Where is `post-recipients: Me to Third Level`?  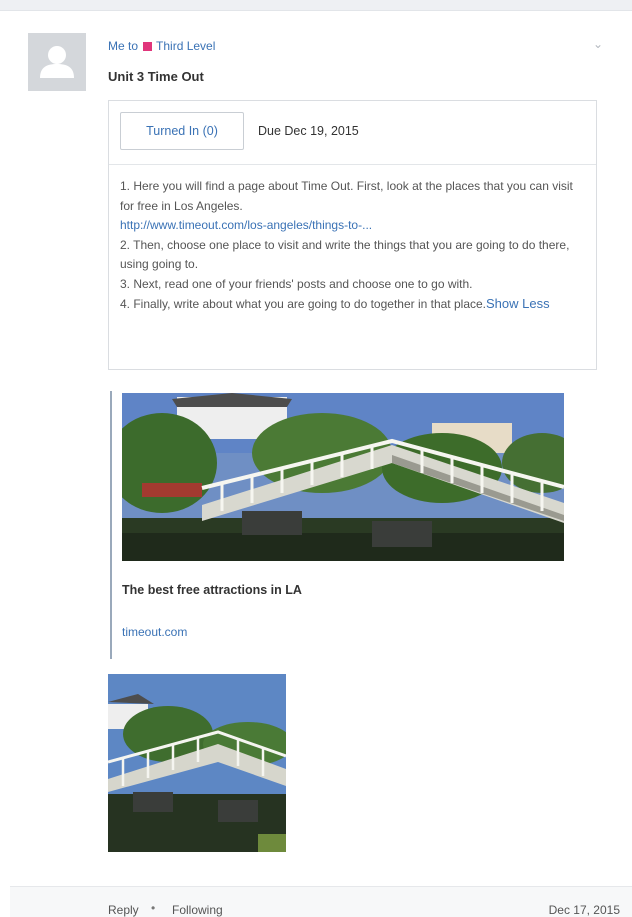 post-recipients: Me to Third Level is located at coordinates (161, 46).